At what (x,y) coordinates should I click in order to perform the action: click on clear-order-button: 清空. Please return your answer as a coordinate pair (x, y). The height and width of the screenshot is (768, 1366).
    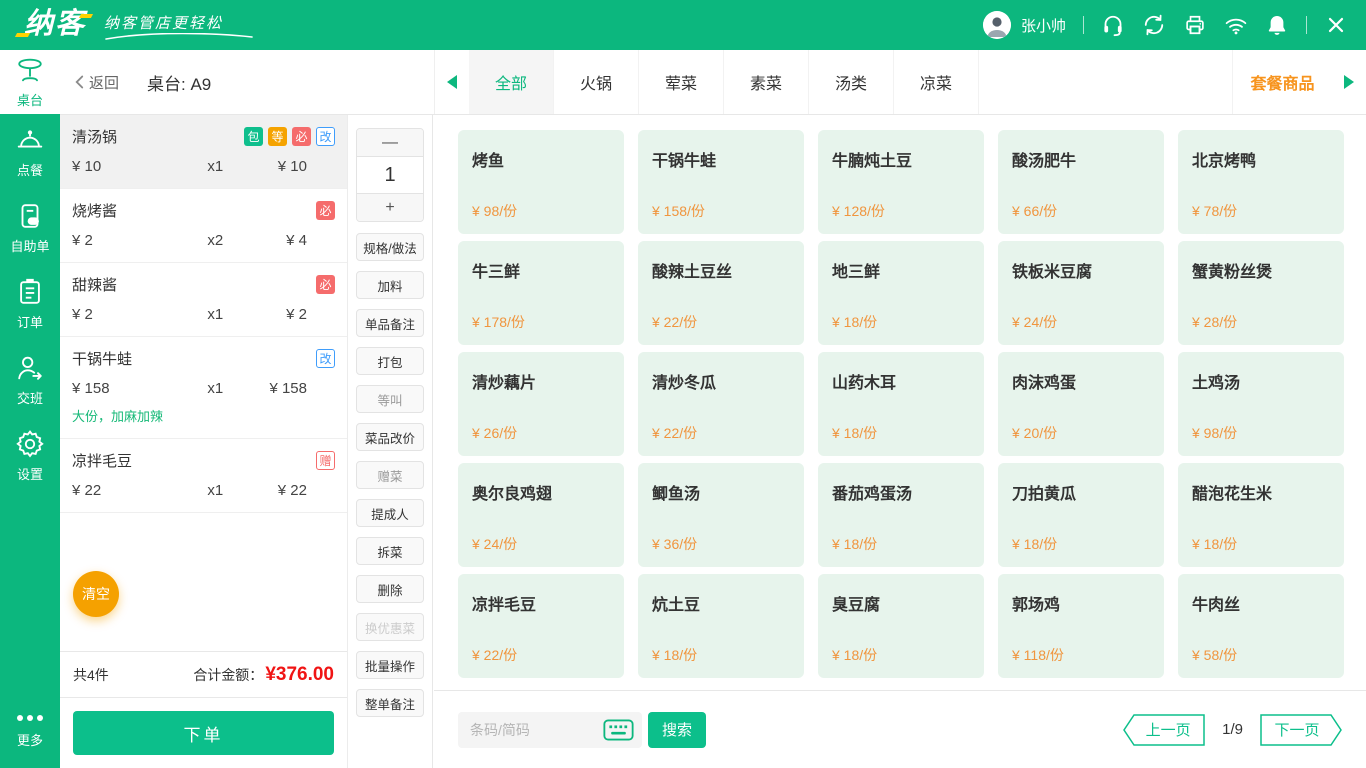
    Looking at the image, I should click on (96, 594).